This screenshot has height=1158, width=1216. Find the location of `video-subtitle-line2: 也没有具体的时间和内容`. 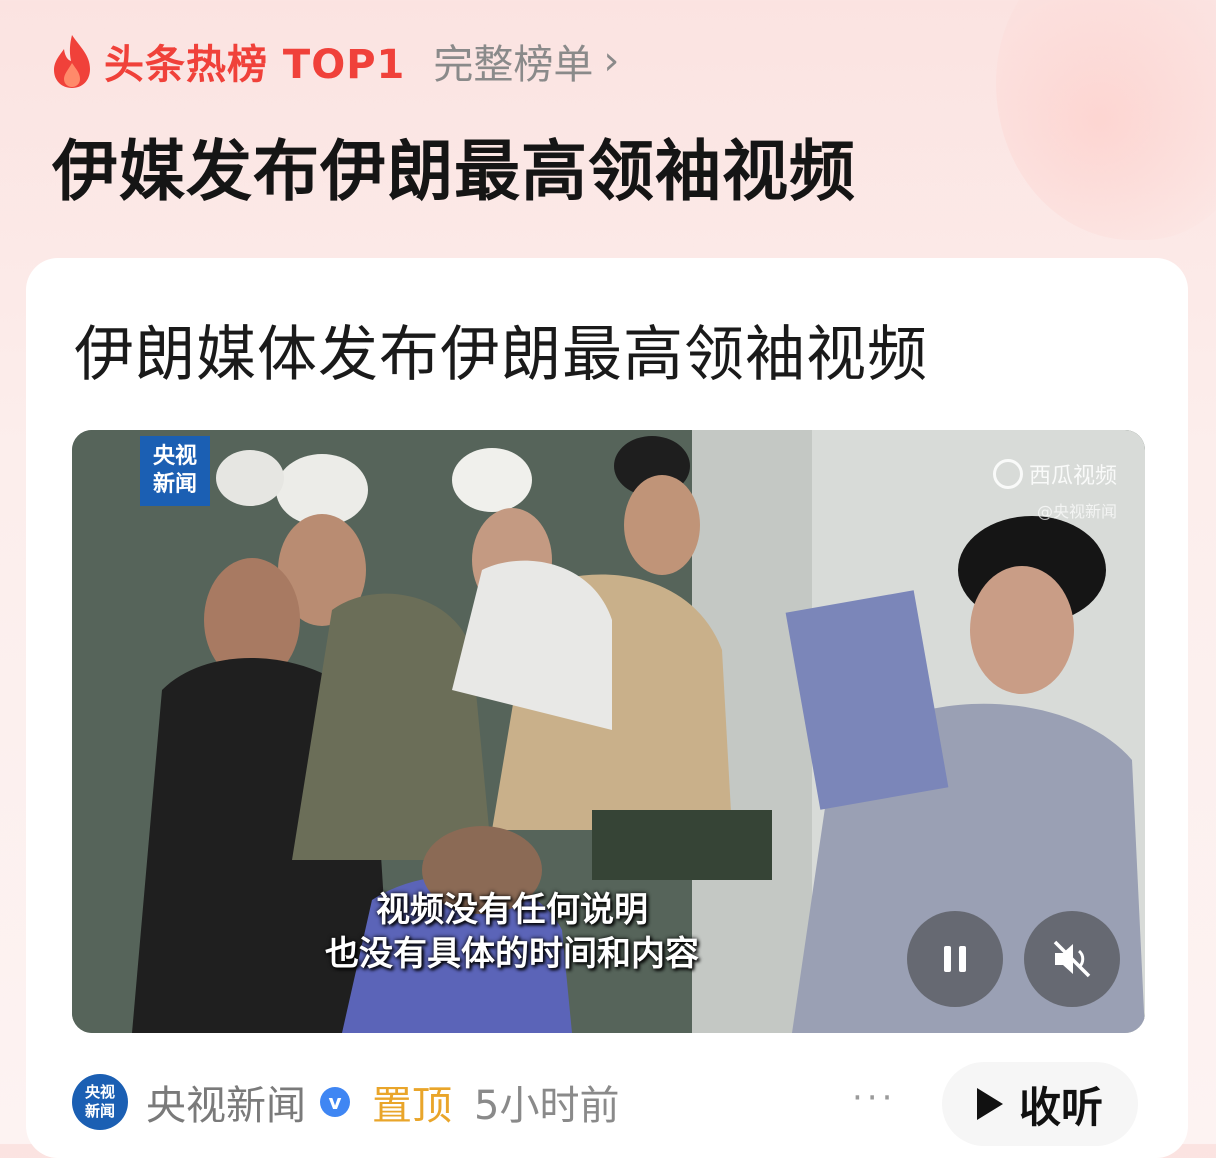

video-subtitle-line2: 也没有具体的时间和内容 is located at coordinates (512, 954).